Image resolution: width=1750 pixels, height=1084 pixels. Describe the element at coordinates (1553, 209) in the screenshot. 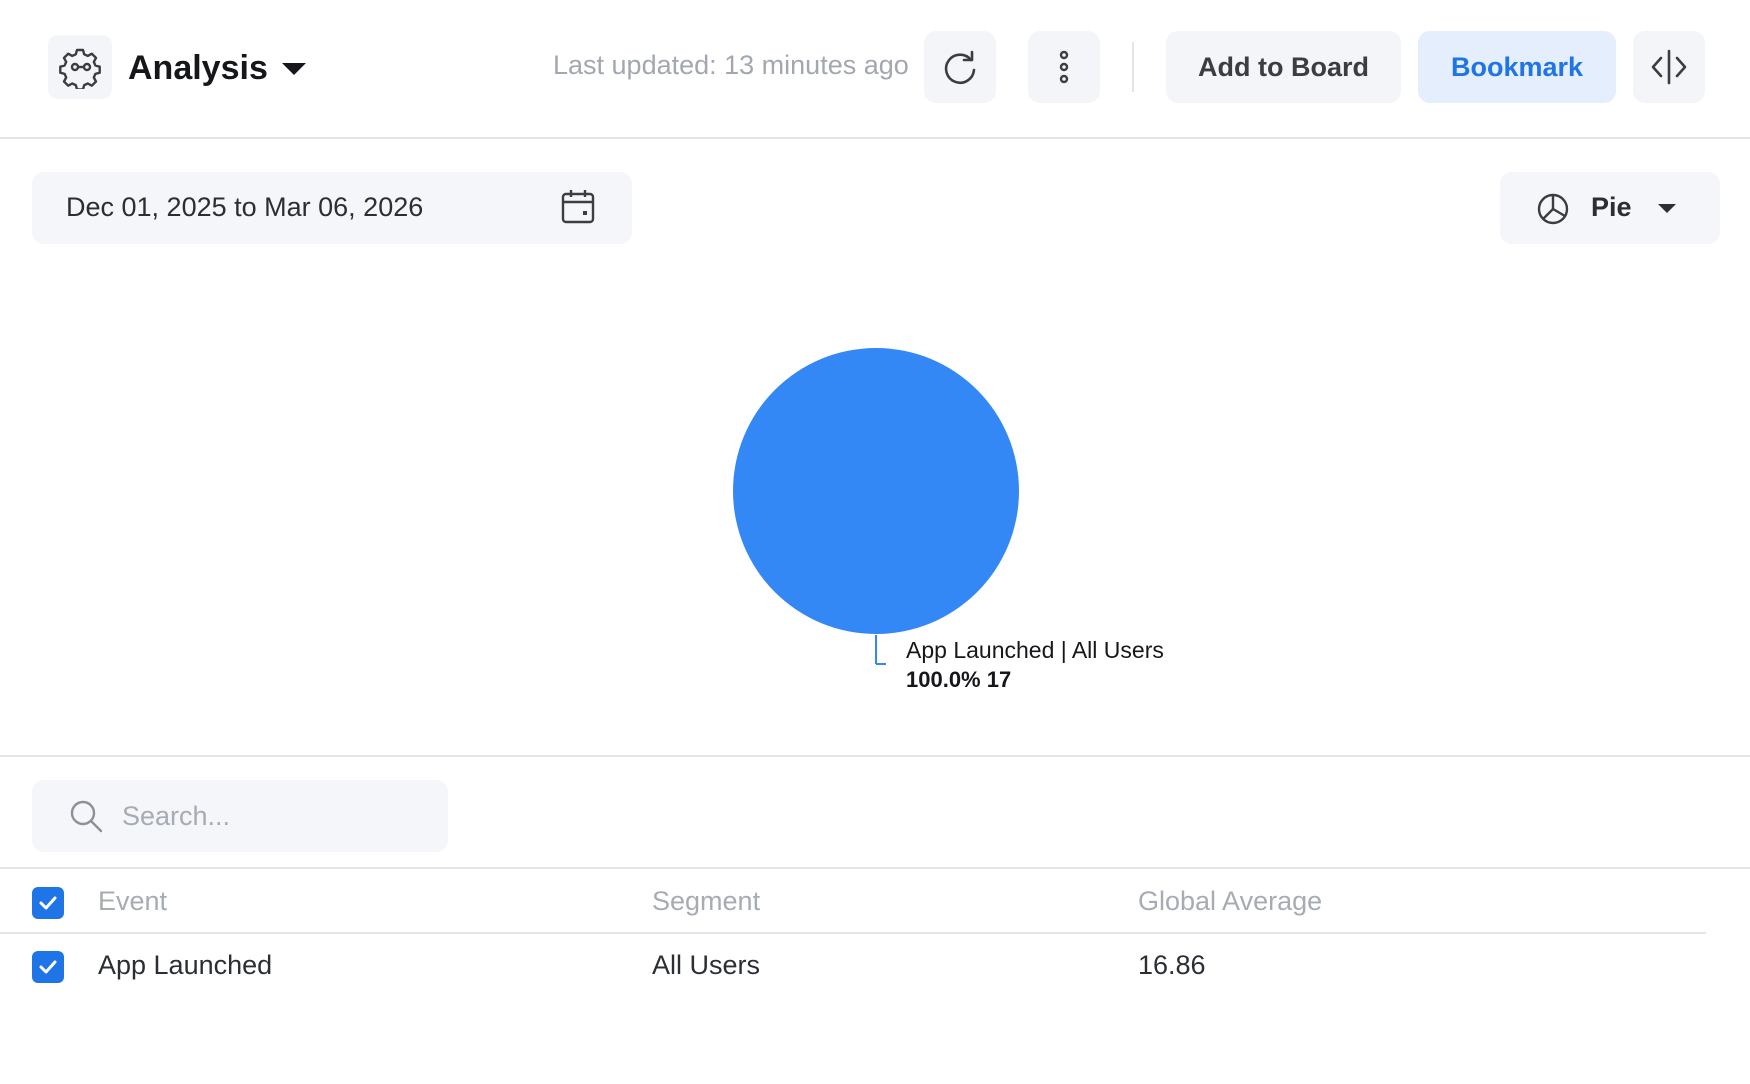

I see `pie-chart-icon` at that location.